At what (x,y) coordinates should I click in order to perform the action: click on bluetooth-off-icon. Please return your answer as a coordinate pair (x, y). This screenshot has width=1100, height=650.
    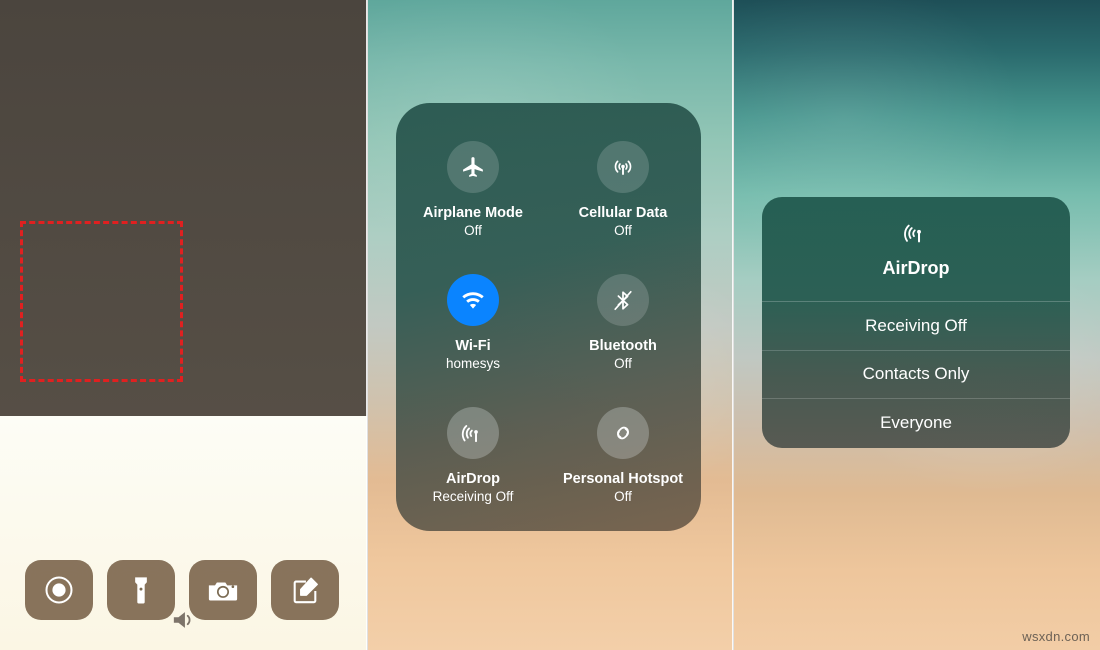
    Looking at the image, I should click on (623, 300).